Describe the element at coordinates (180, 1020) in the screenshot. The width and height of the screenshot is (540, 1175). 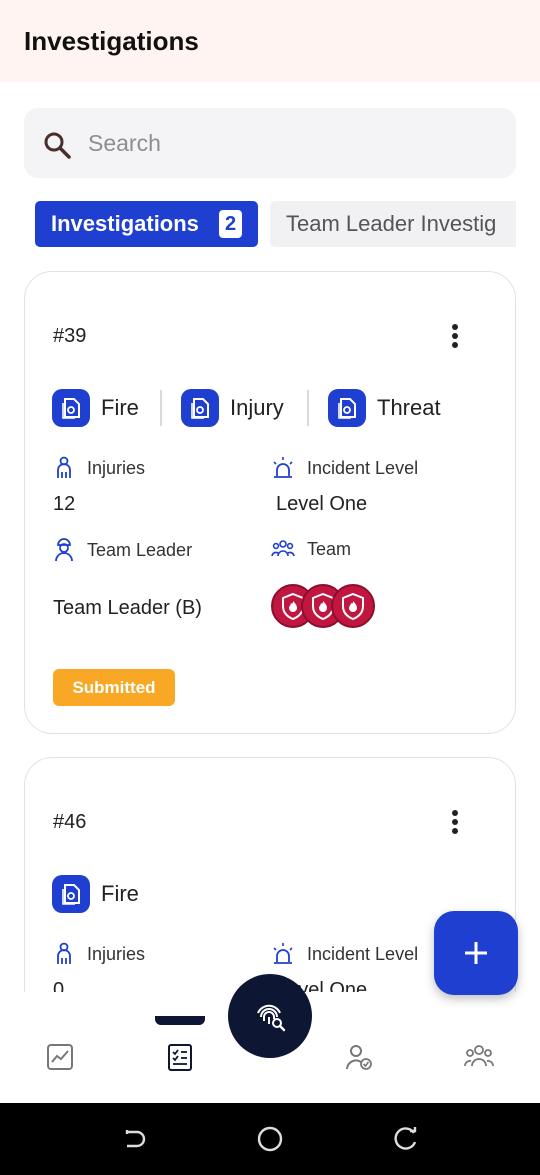
I see `active-tab-indicator` at that location.